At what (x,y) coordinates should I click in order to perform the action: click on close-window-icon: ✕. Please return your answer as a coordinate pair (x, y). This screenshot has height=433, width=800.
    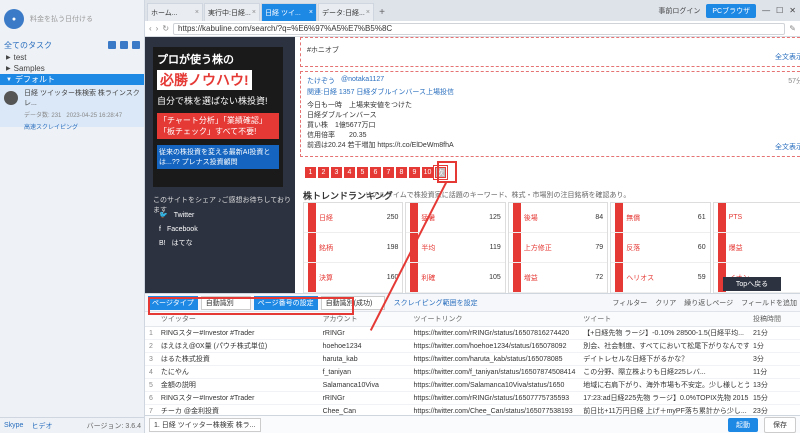
    Looking at the image, I should click on (792, 10).